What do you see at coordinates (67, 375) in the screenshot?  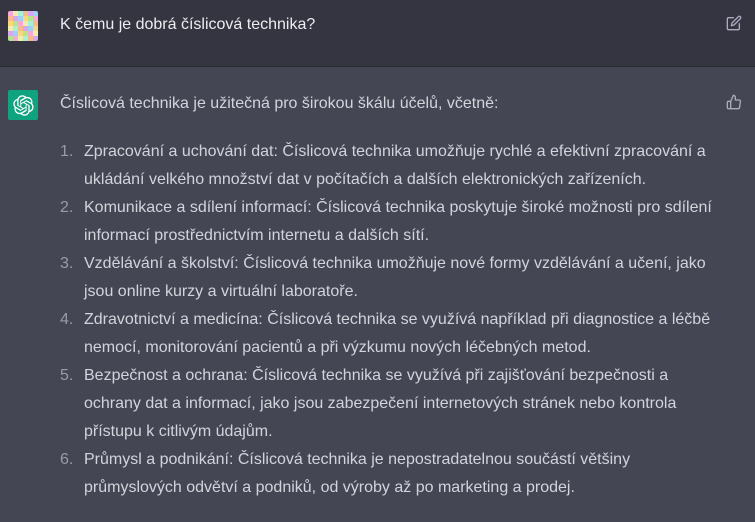 I see `list-item-number: 5.` at bounding box center [67, 375].